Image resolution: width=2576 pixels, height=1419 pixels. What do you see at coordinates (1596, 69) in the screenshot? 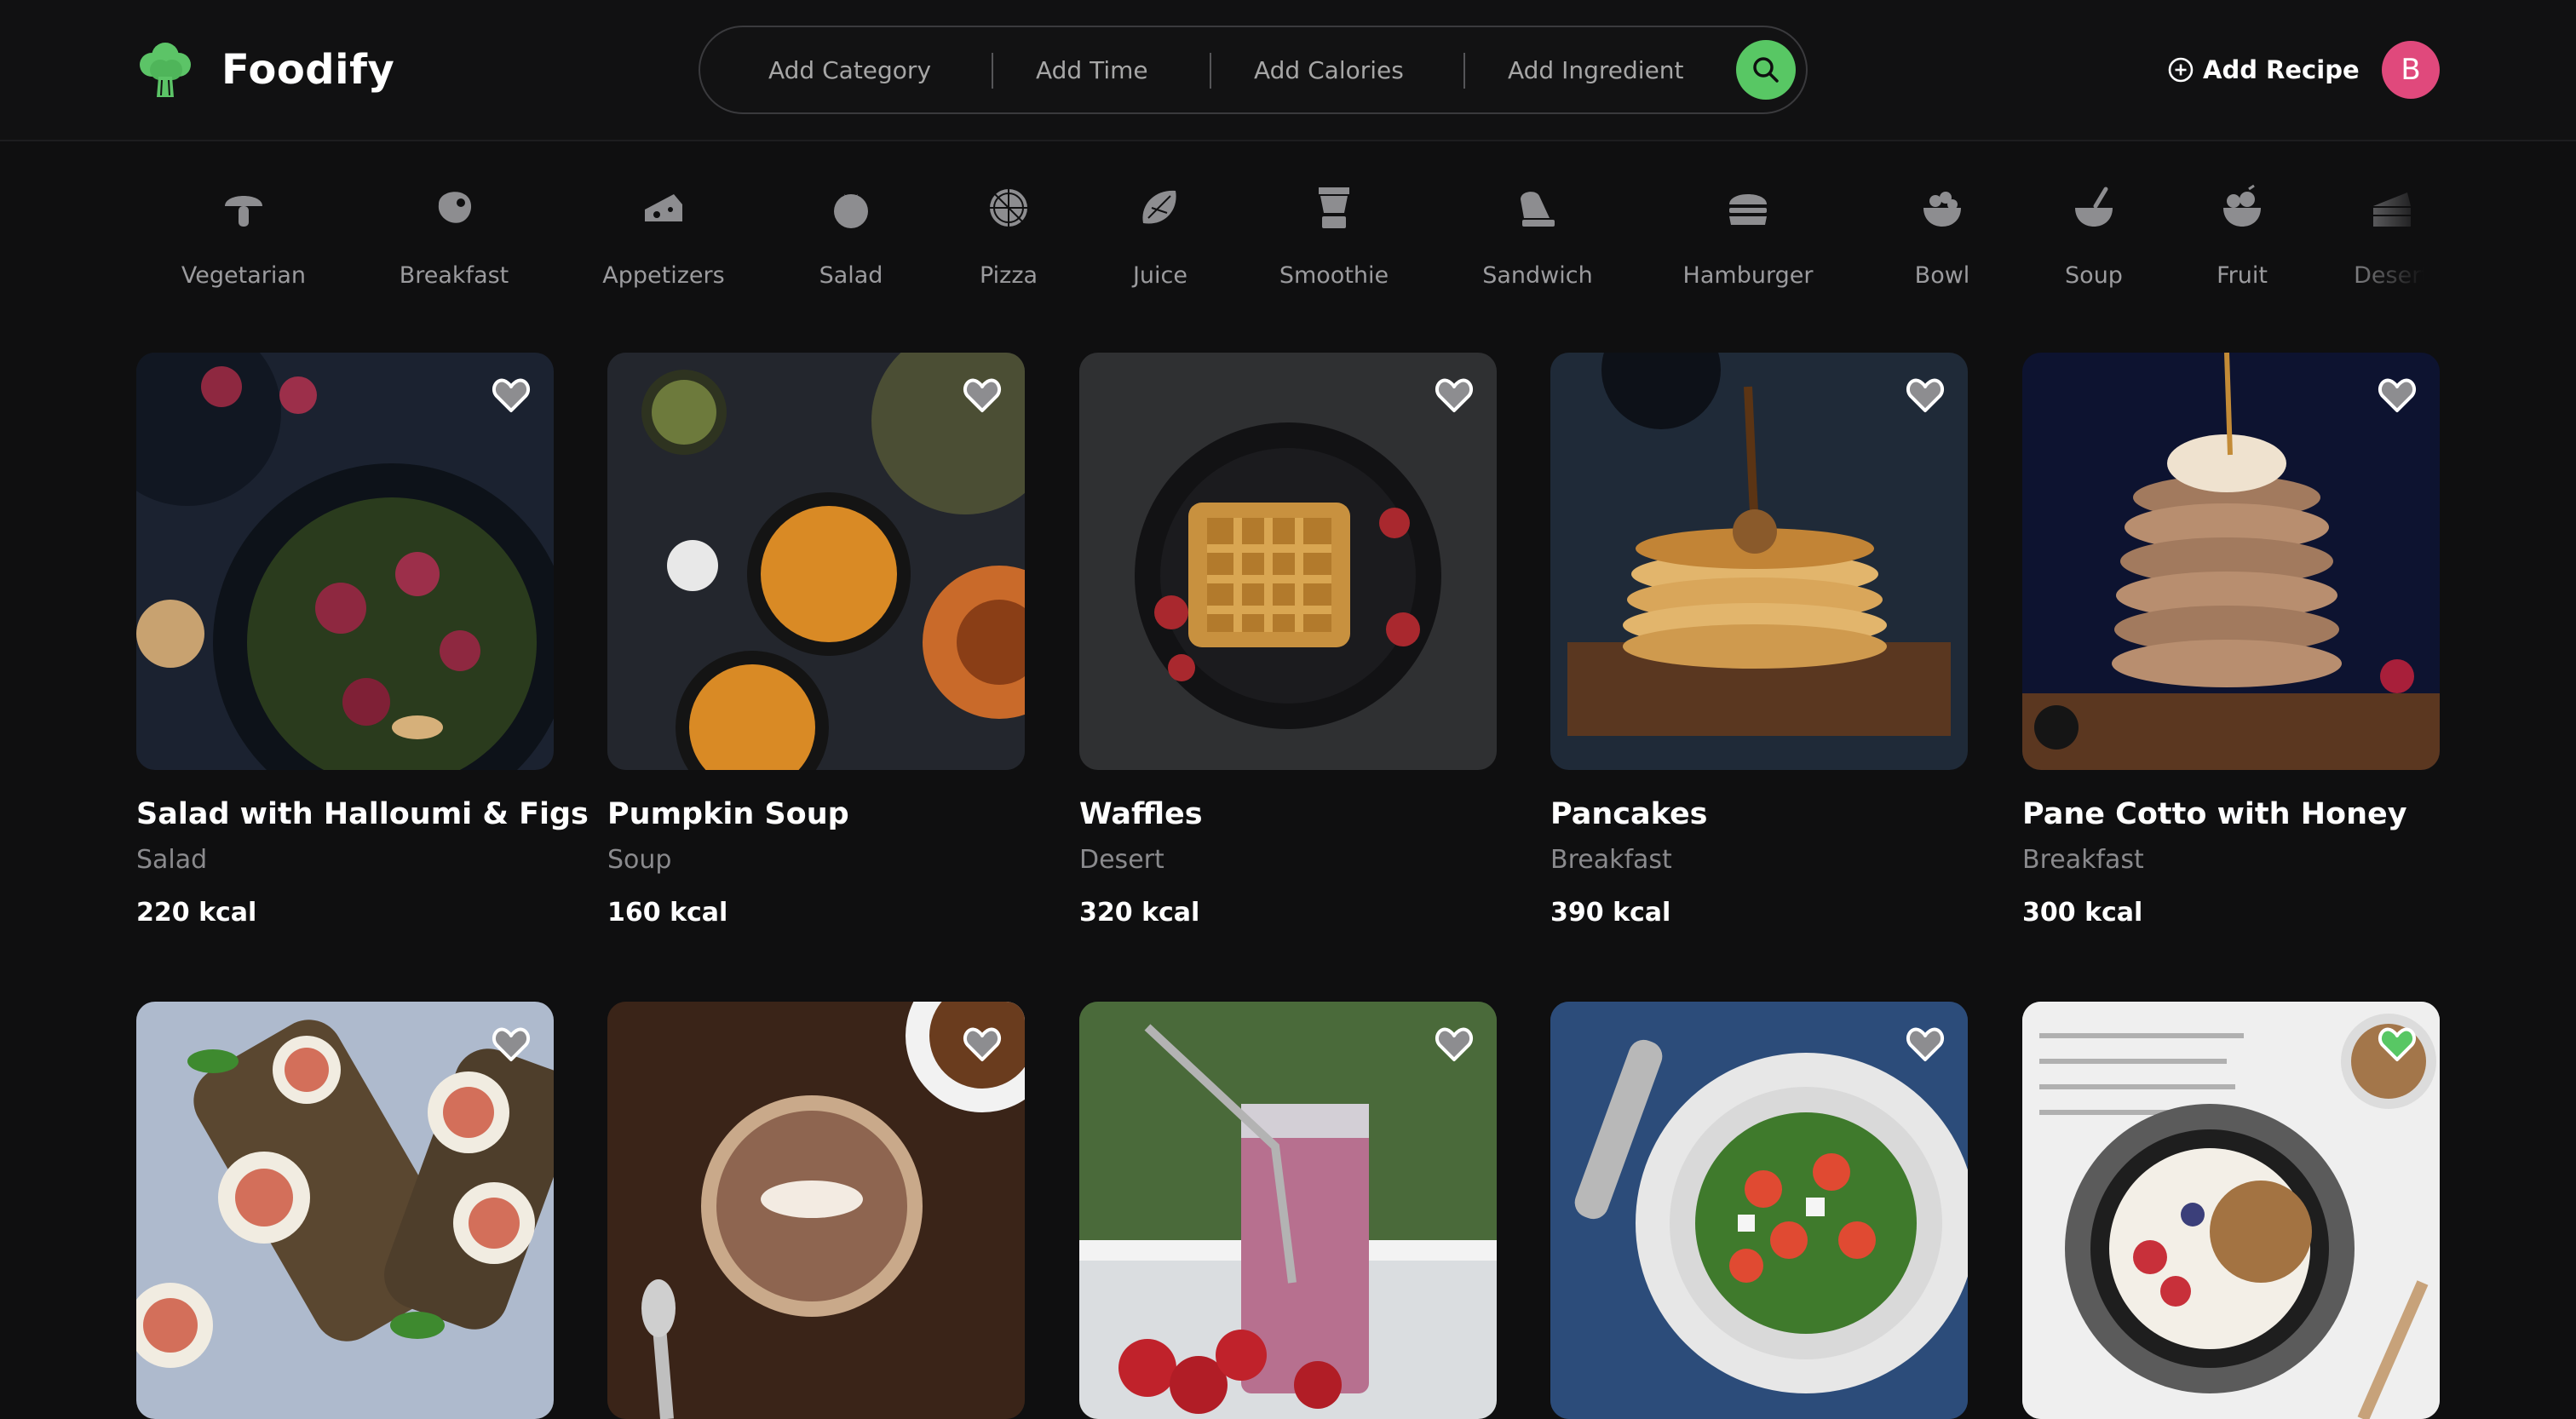
I see `add-ingredient-filter: Add Ingredient` at bounding box center [1596, 69].